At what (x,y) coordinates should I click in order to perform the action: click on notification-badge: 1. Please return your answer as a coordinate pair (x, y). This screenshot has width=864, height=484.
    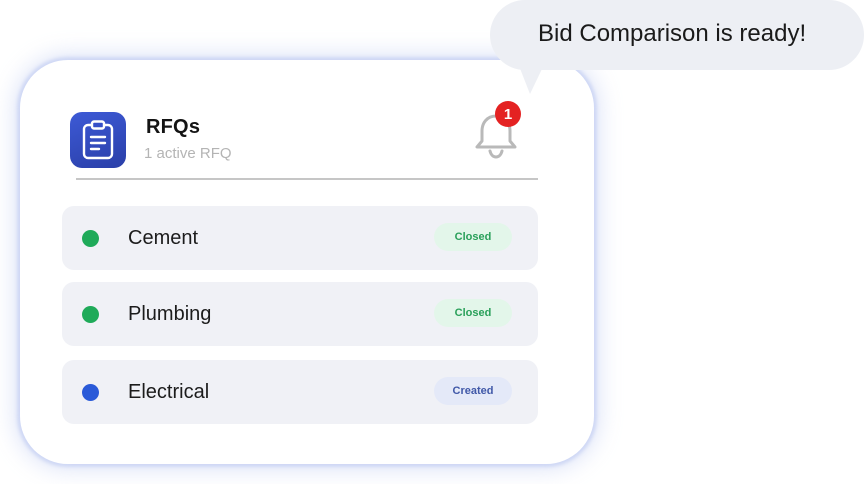
    Looking at the image, I should click on (508, 114).